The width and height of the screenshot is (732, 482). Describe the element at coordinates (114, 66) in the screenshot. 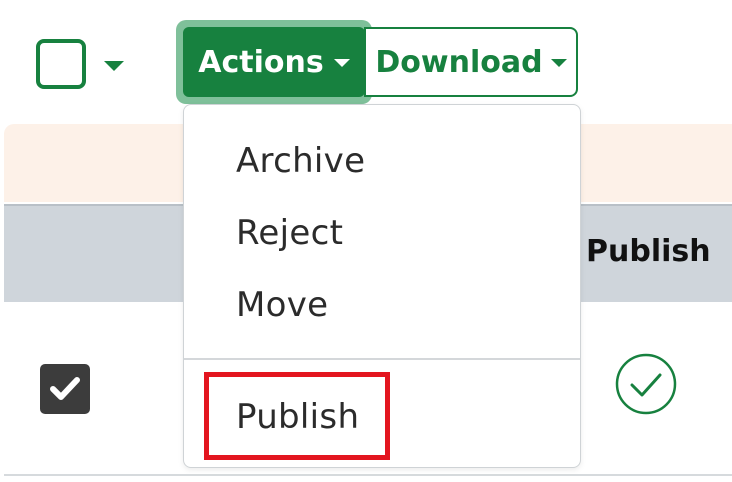

I see `select-options-chevron-down-icon` at that location.